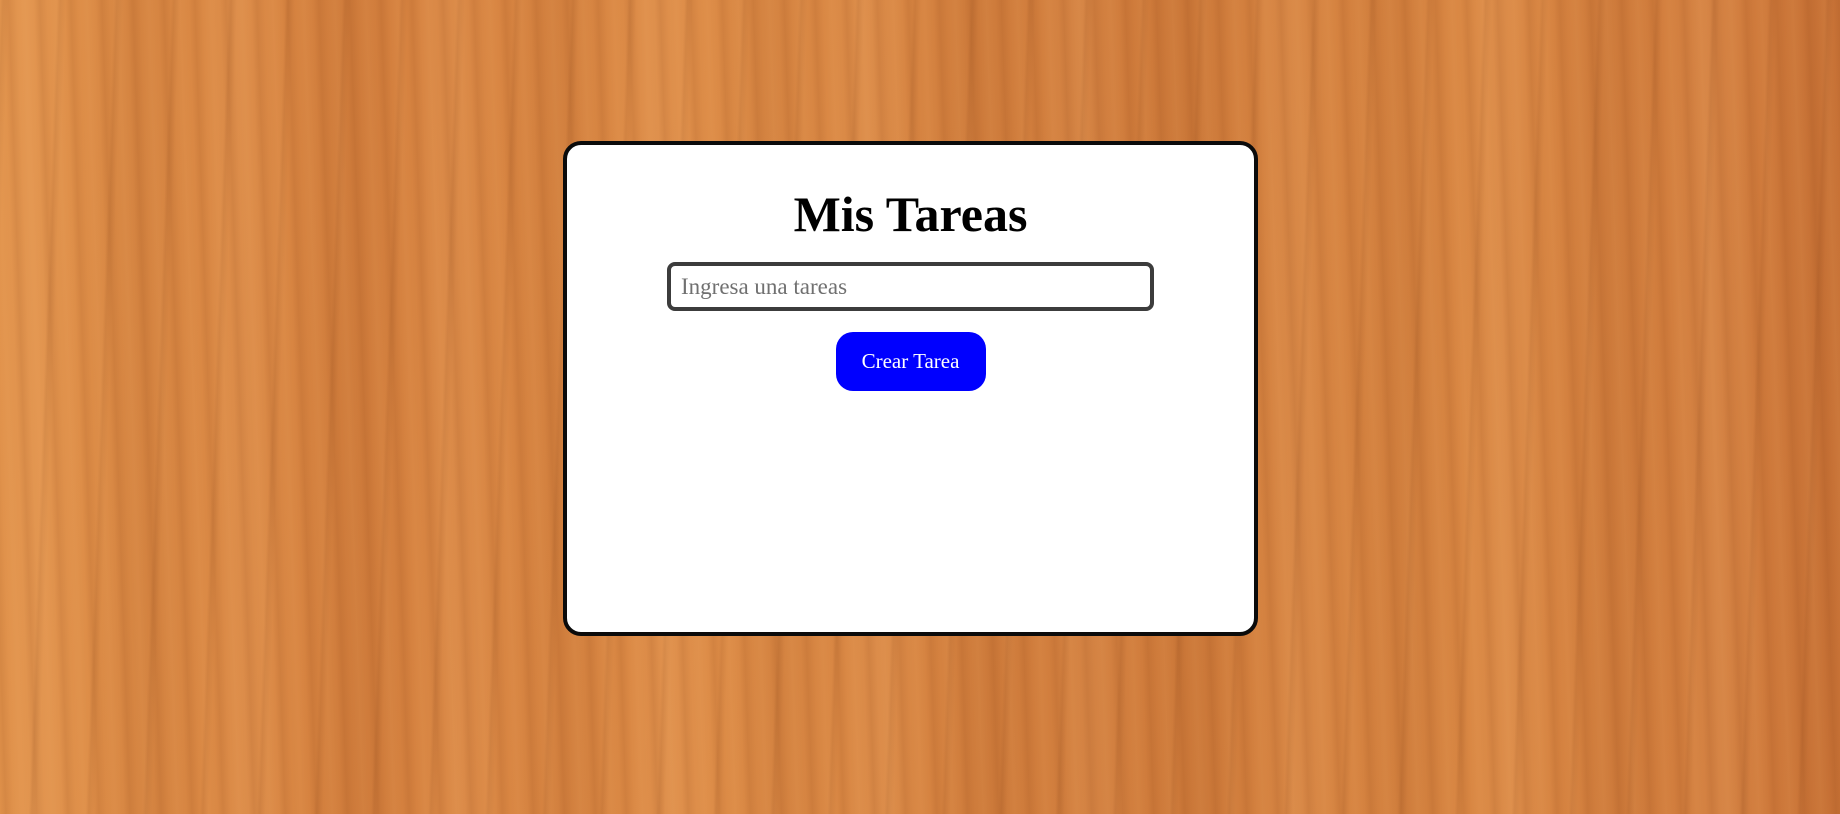 This screenshot has height=814, width=1840. Describe the element at coordinates (910, 214) in the screenshot. I see `page-title: Mis Tareas` at that location.